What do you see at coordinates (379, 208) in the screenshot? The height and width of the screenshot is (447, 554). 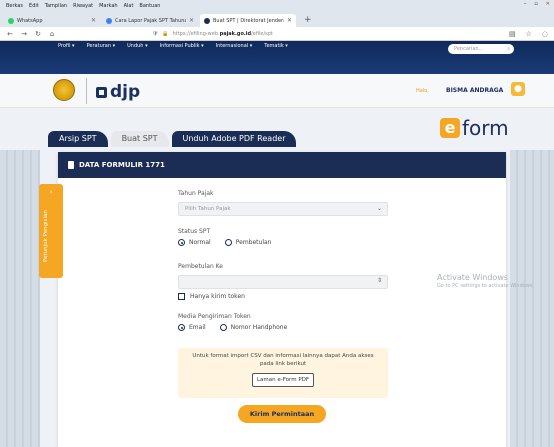 I see `chevron-down-icon: ⌄` at bounding box center [379, 208].